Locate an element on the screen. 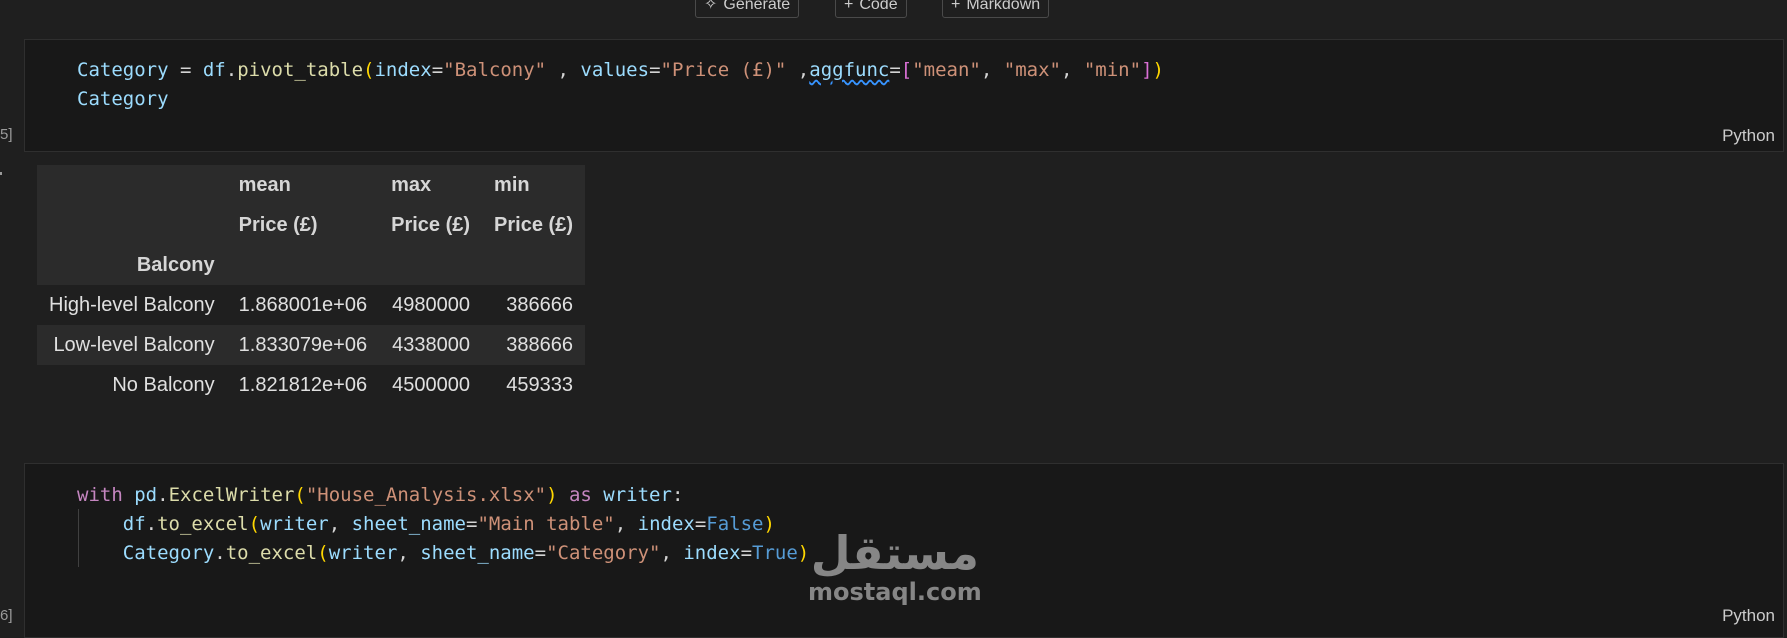 This screenshot has height=638, width=1787. code-line: Category is located at coordinates (123, 99).